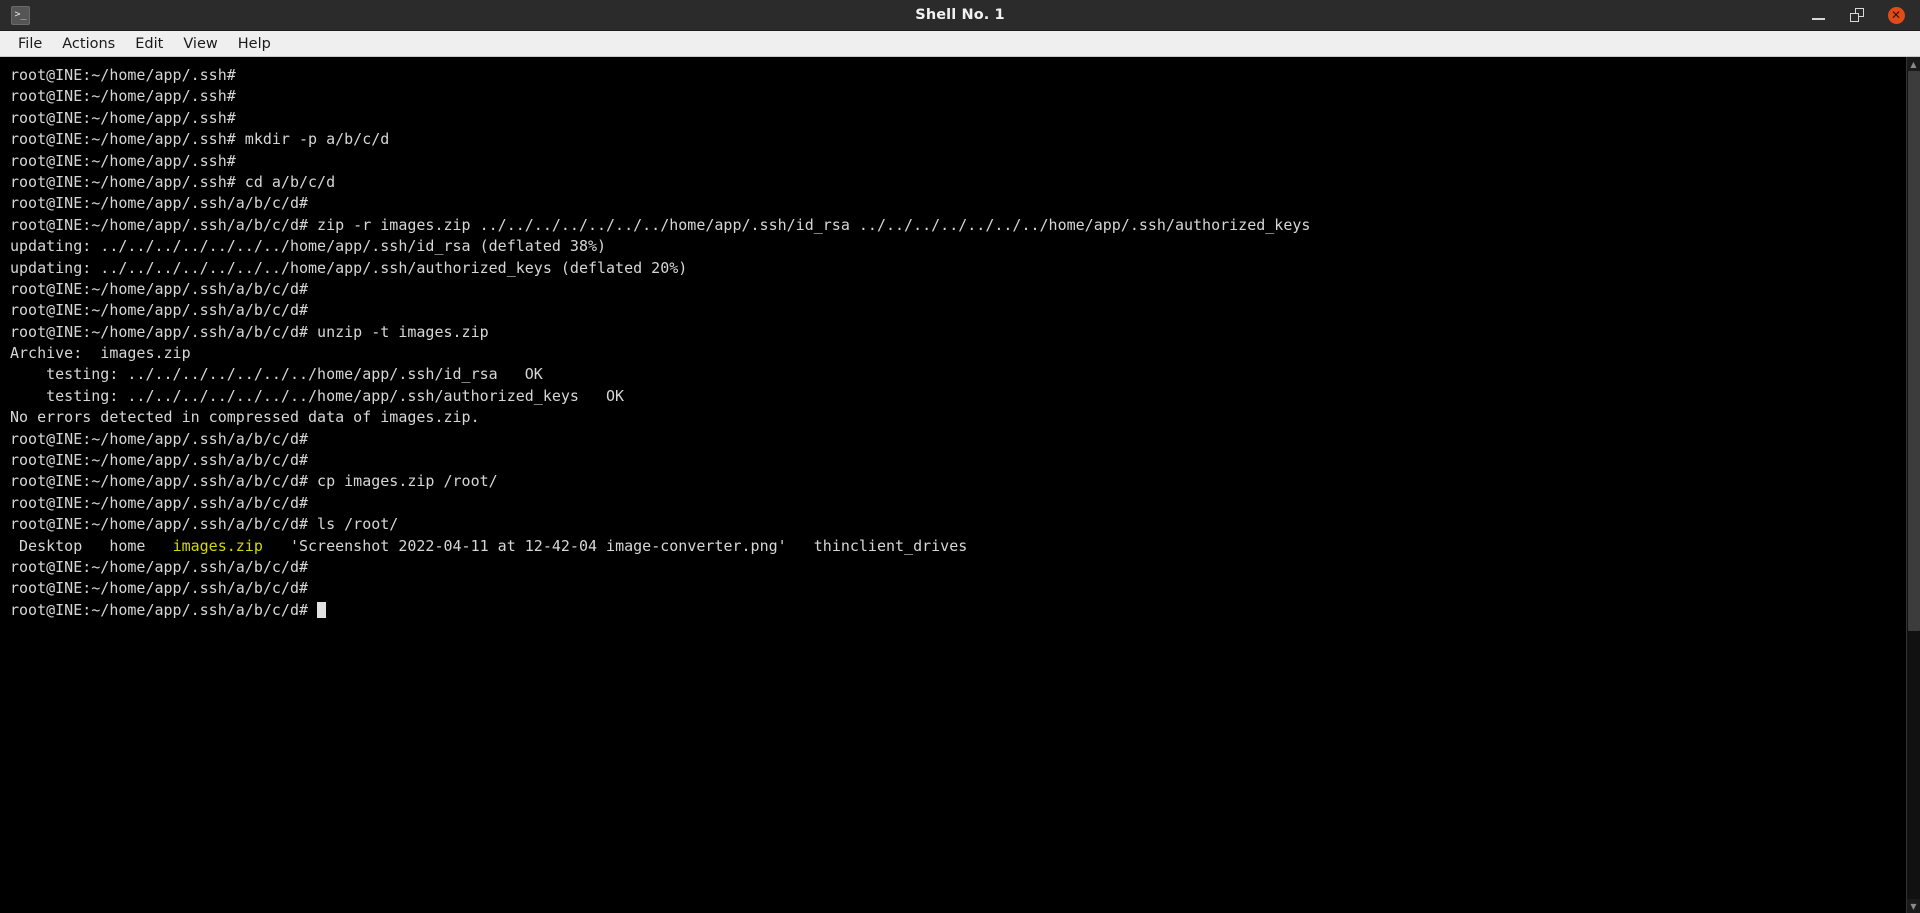 The image size is (1920, 913). What do you see at coordinates (200, 44) in the screenshot?
I see `menu-item-view: View` at bounding box center [200, 44].